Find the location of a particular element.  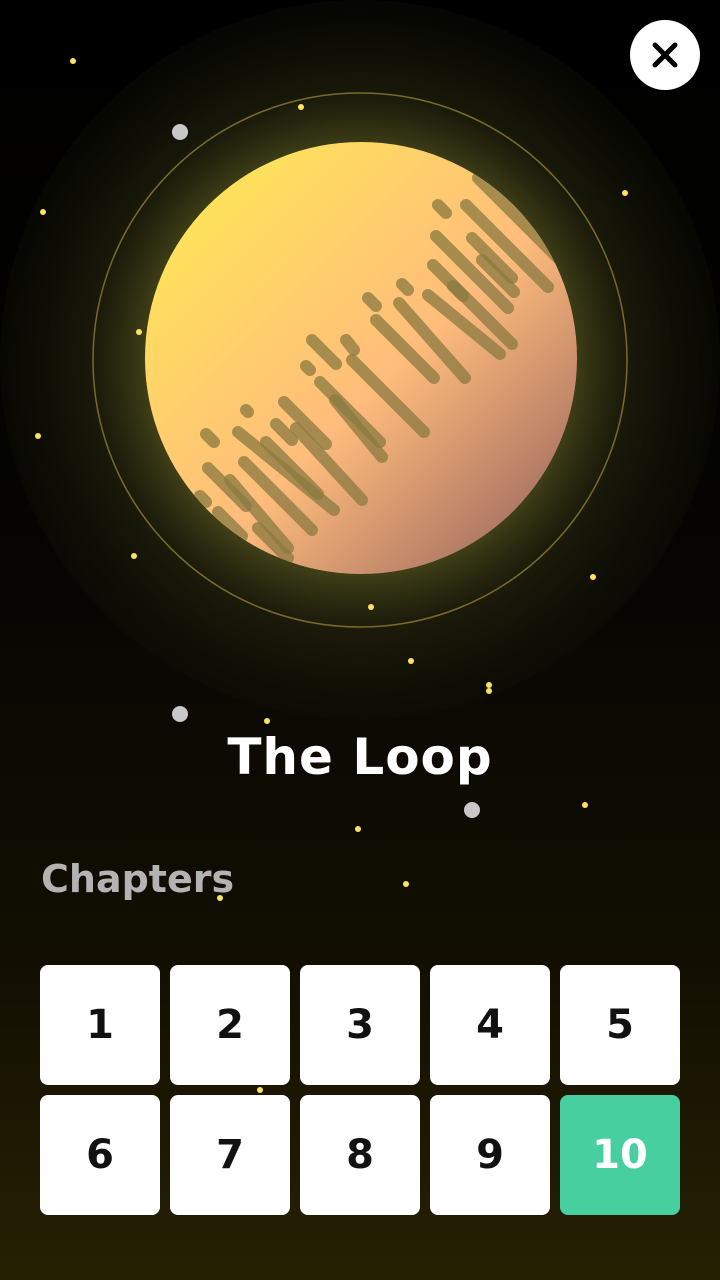

chapter-button-1: 1 is located at coordinates (100, 1025).